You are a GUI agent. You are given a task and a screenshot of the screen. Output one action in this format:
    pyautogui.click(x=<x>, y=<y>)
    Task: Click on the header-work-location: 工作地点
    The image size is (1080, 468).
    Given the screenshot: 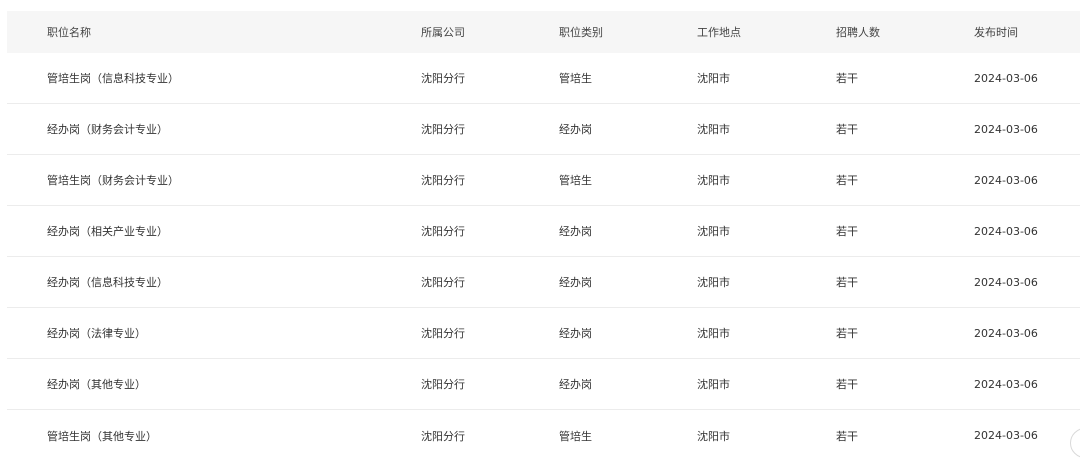 What is the action you would take?
    pyautogui.click(x=719, y=32)
    